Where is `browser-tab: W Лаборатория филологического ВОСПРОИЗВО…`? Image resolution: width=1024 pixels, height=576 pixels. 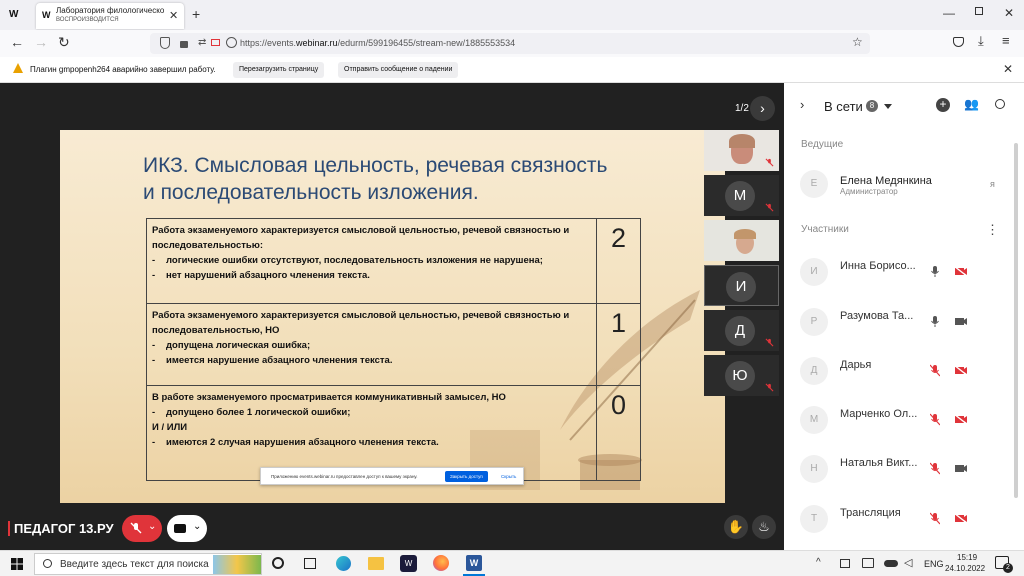
browser-tab: W Лаборатория филологического ВОСПРОИЗВО… is located at coordinates (110, 16).